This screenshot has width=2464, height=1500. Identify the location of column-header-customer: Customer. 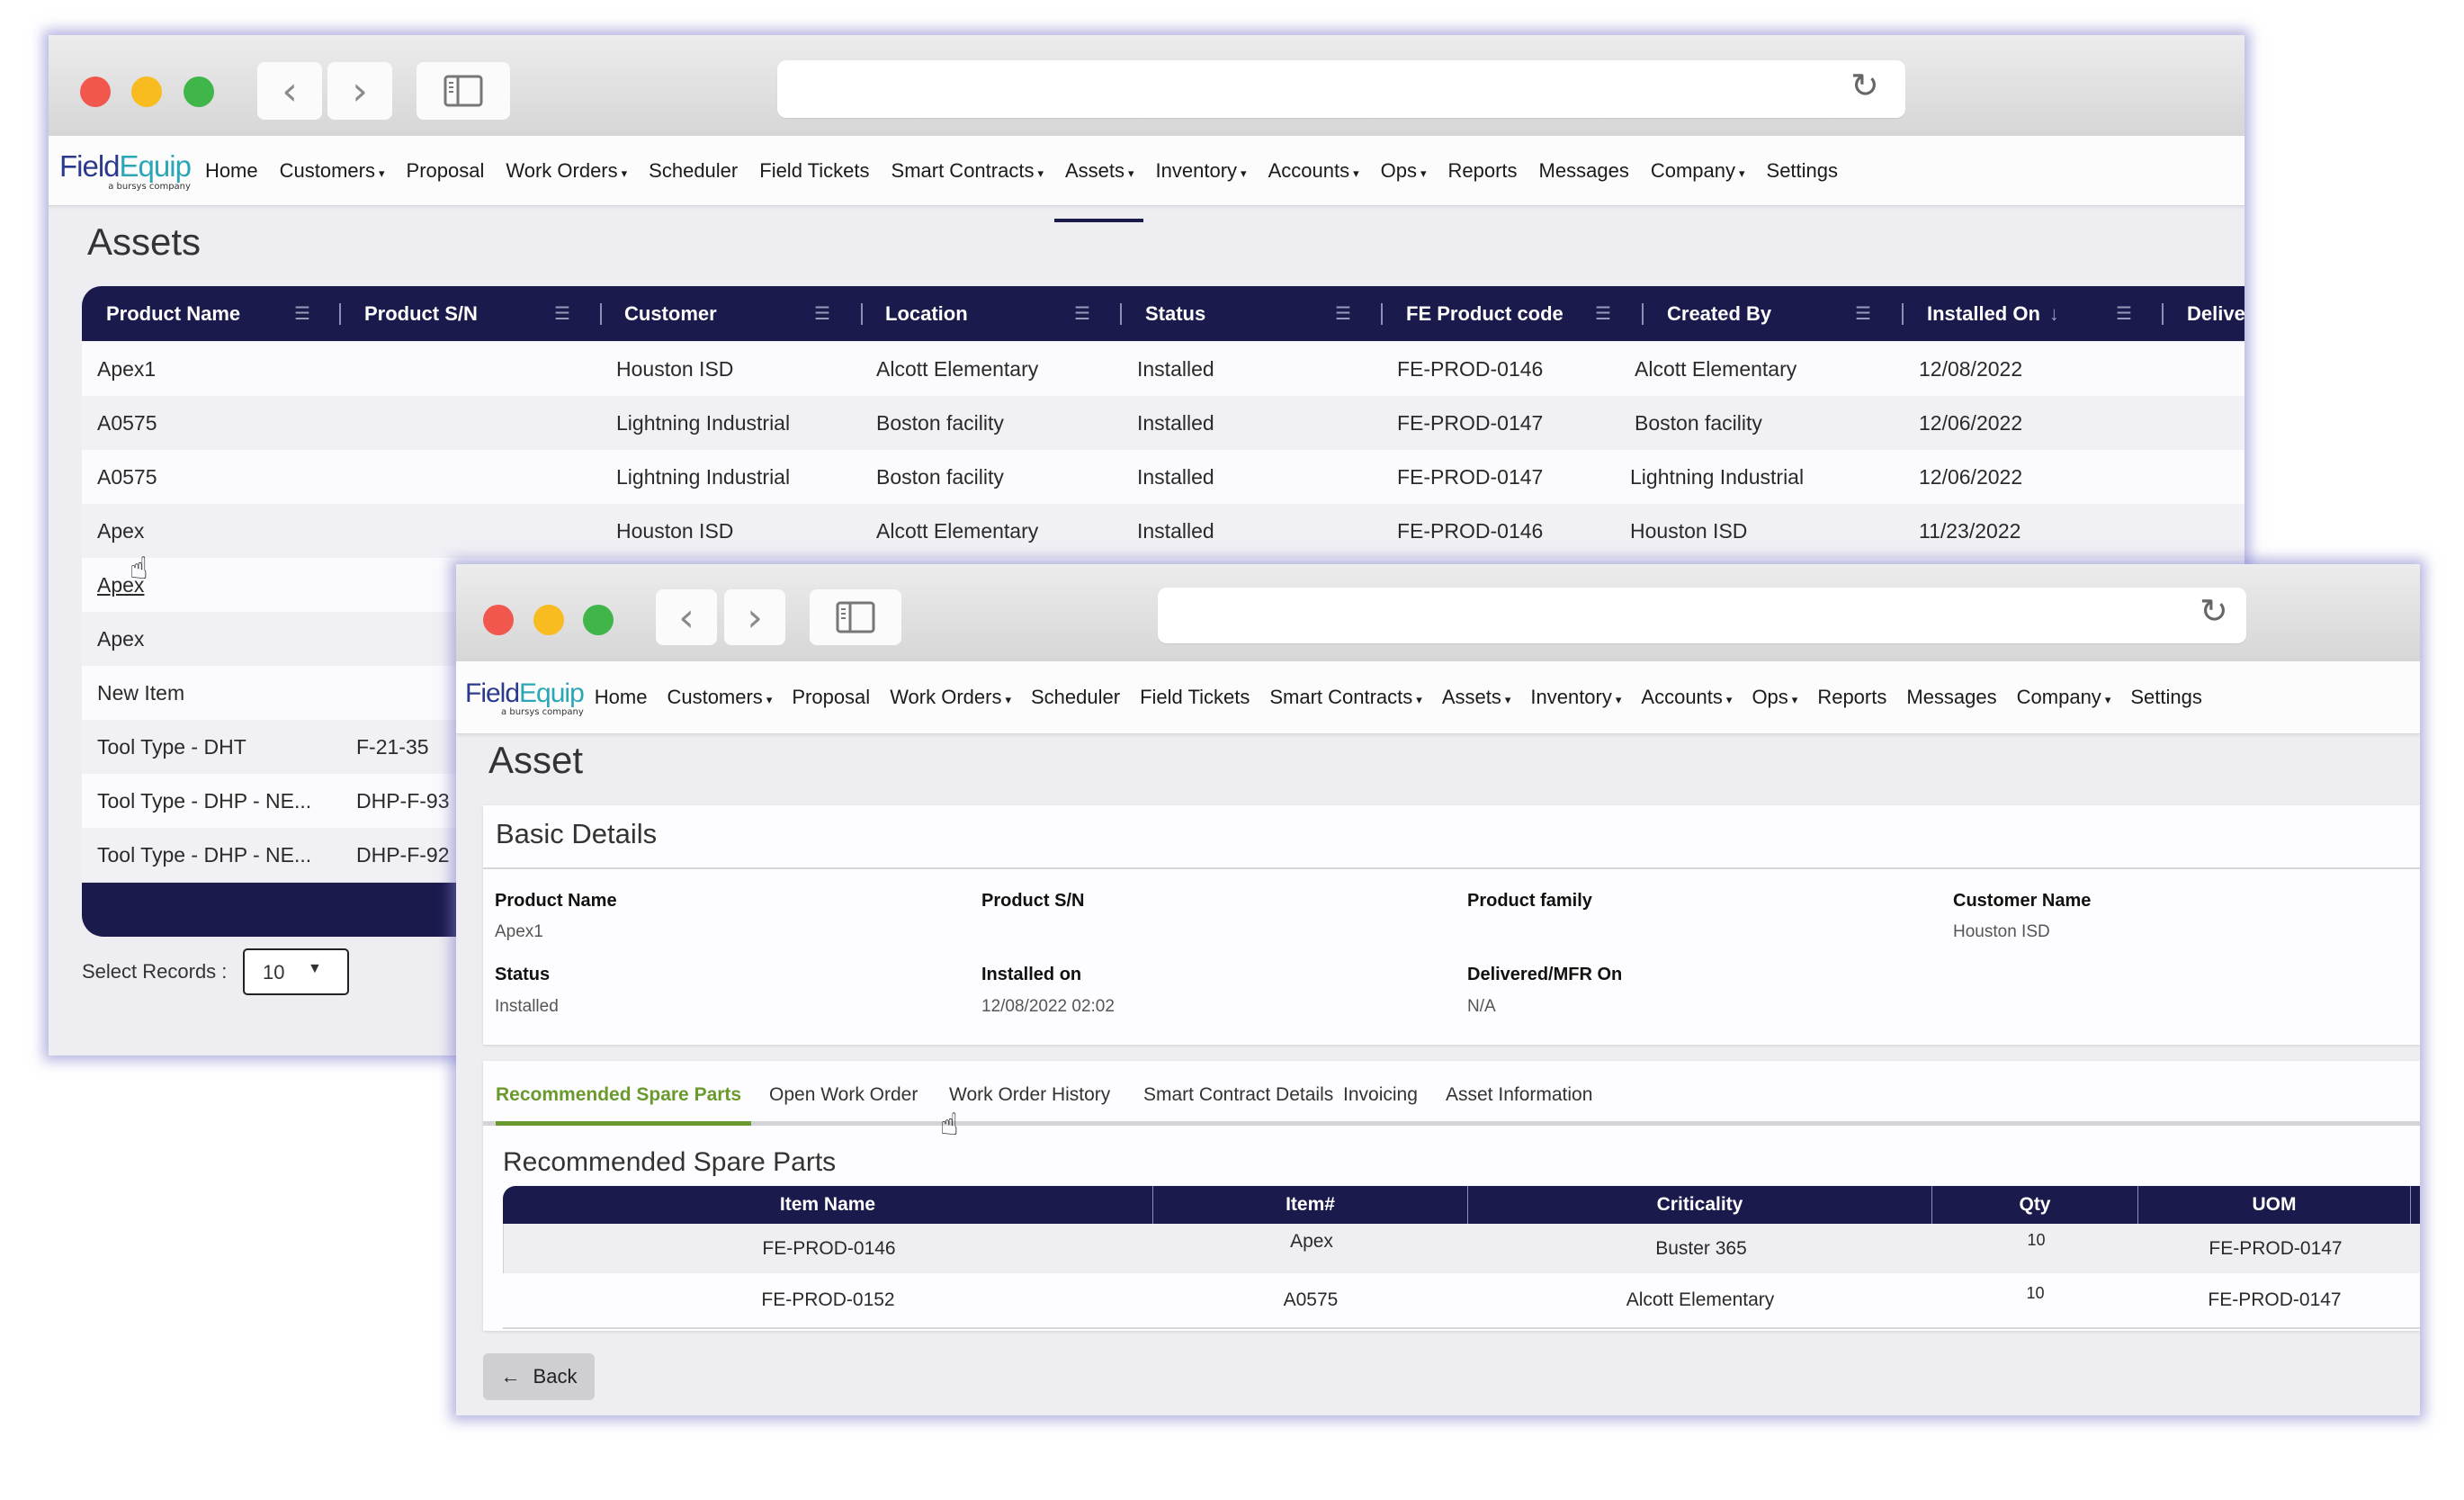
(670, 314).